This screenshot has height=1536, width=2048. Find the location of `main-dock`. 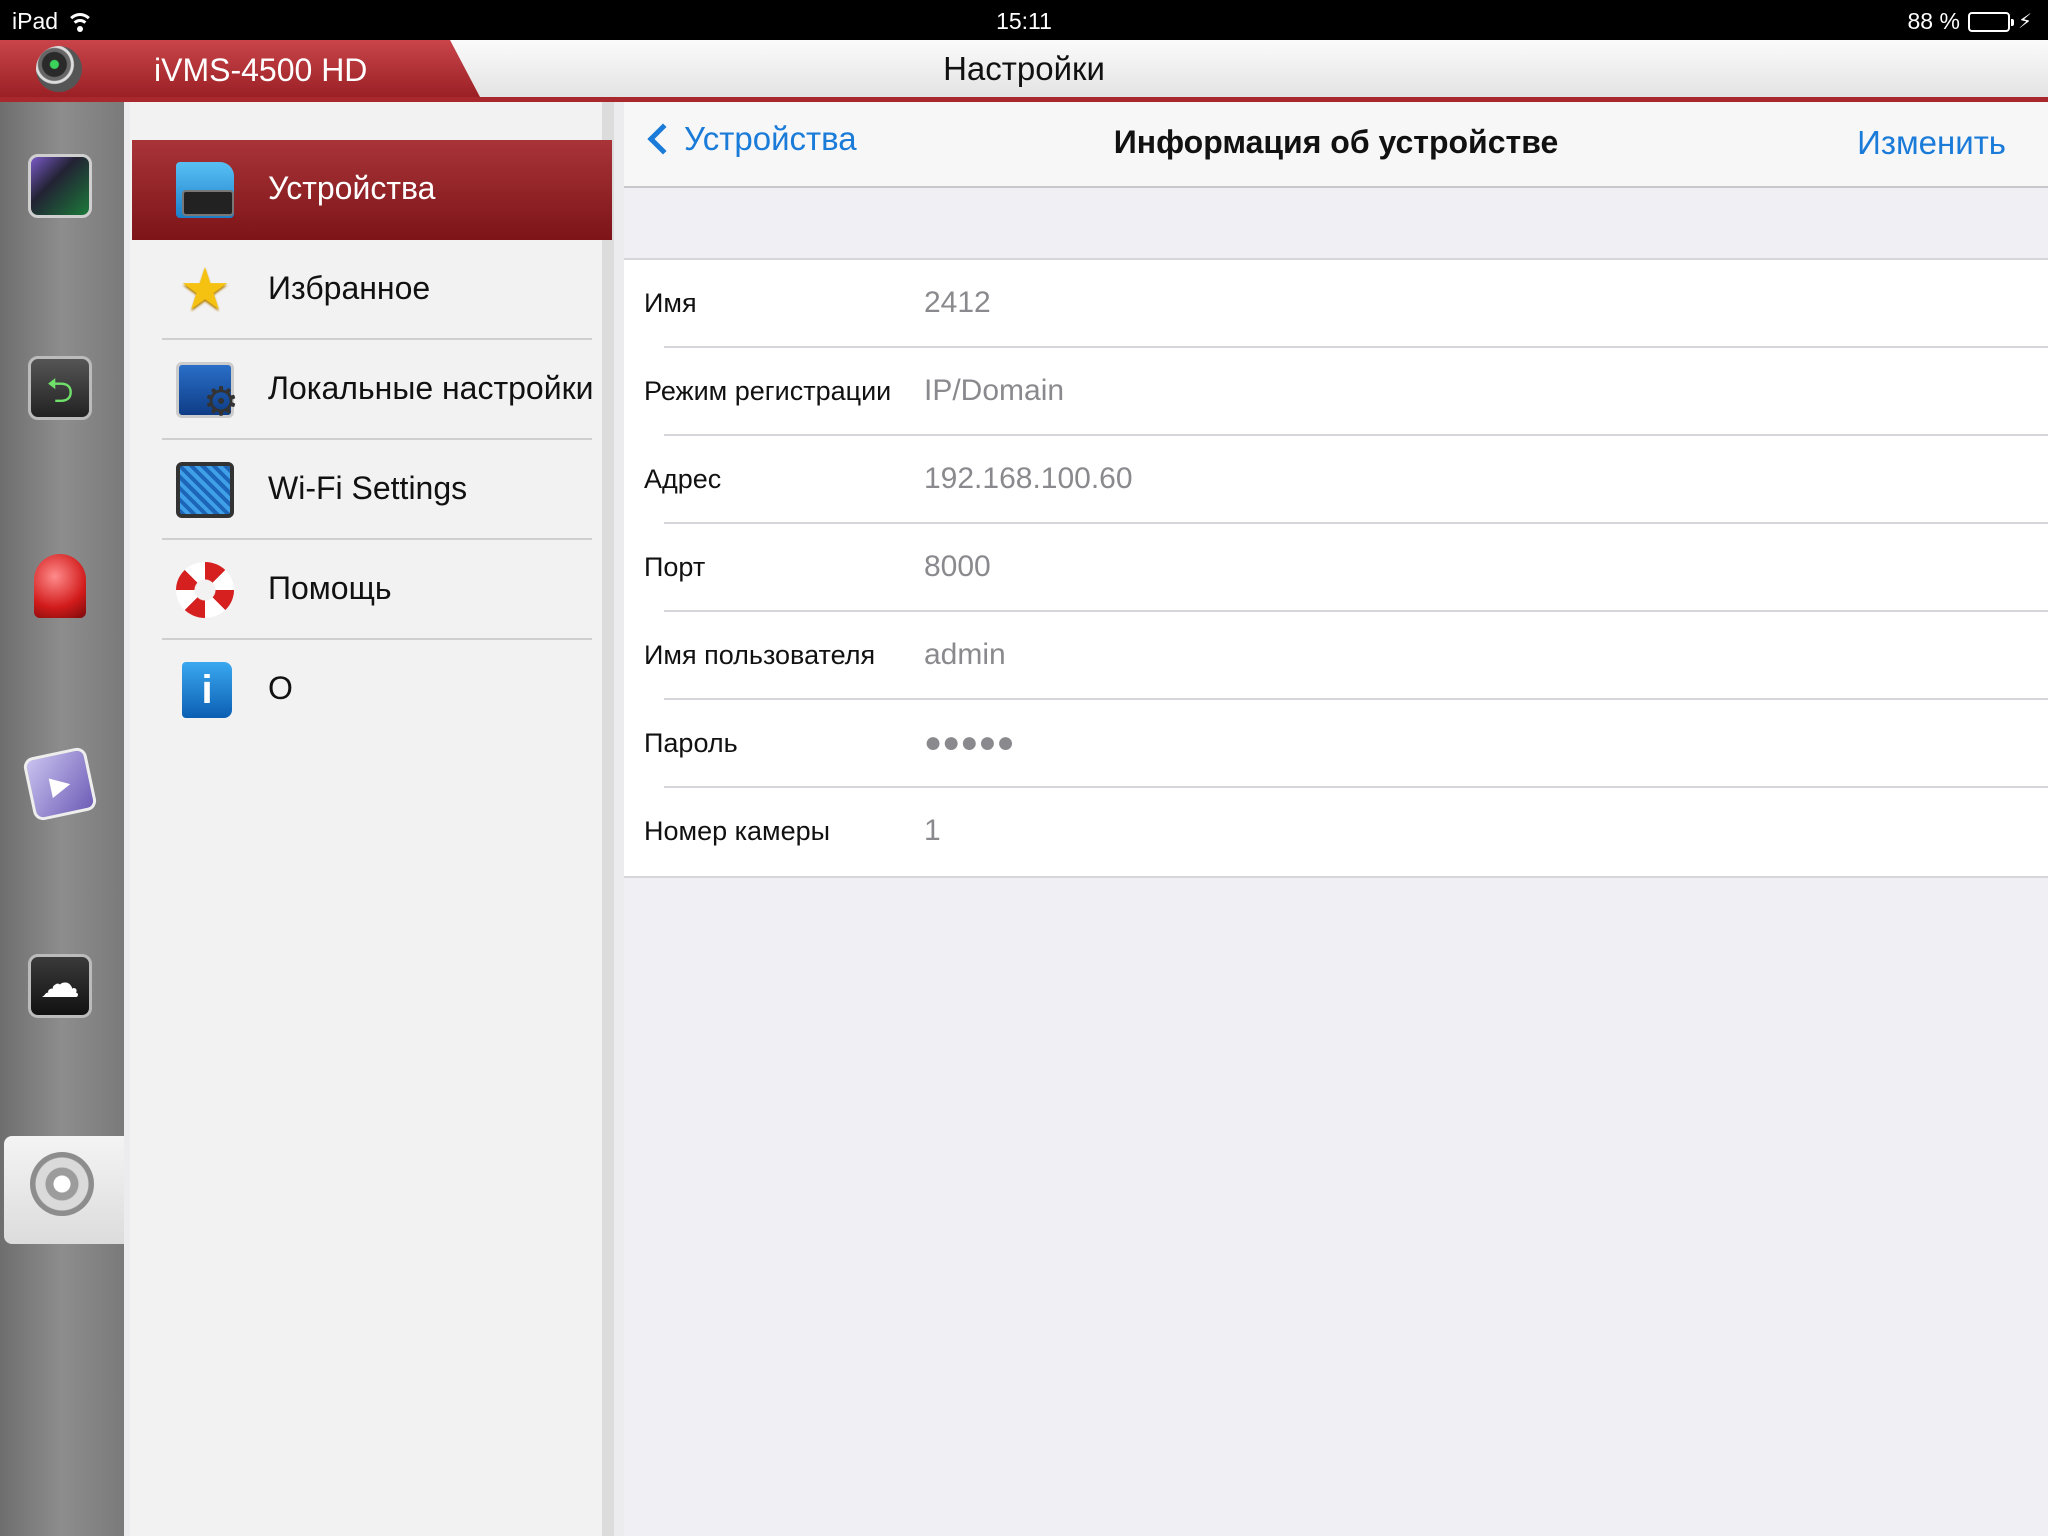

main-dock is located at coordinates (62, 819).